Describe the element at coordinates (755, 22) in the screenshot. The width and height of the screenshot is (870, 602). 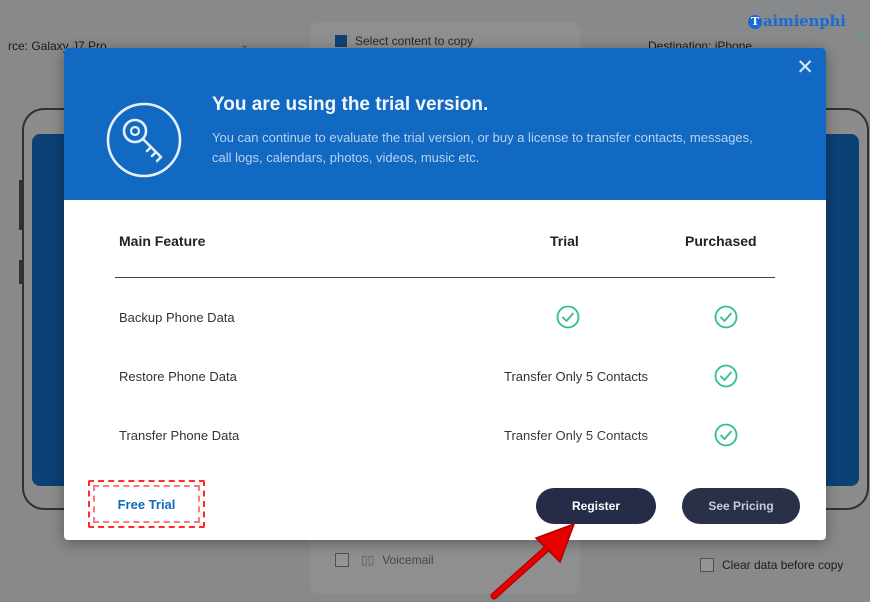
I see `logo-initial: T` at that location.